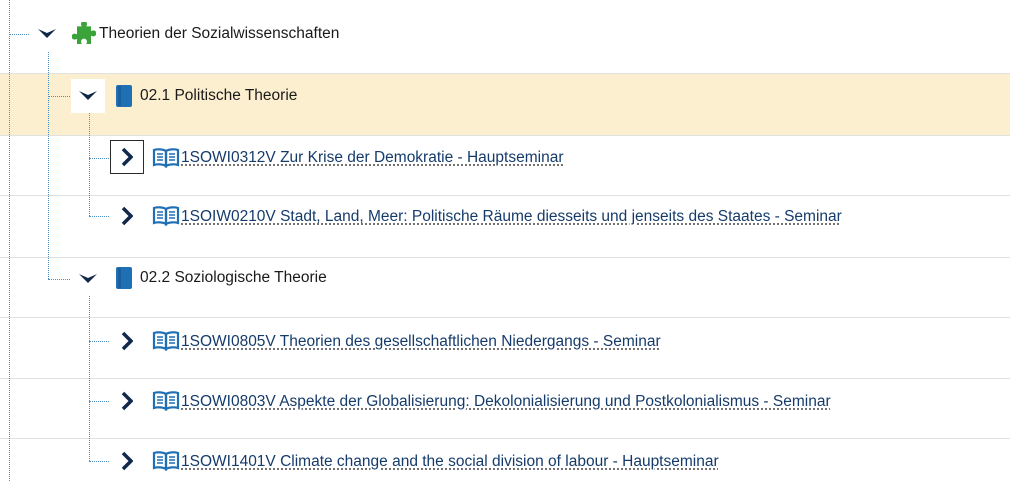 The width and height of the screenshot is (1010, 481). Describe the element at coordinates (218, 96) in the screenshot. I see `tree-node-label-group: 02.1 Politische Theorie` at that location.